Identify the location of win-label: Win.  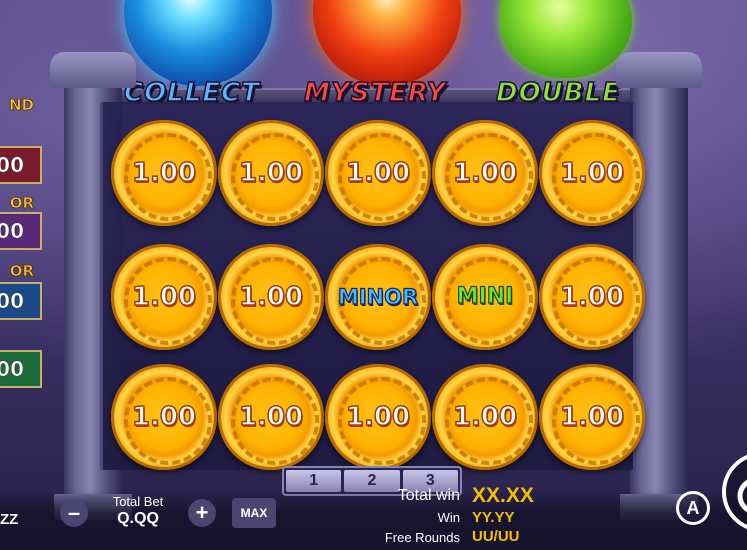
(448, 517).